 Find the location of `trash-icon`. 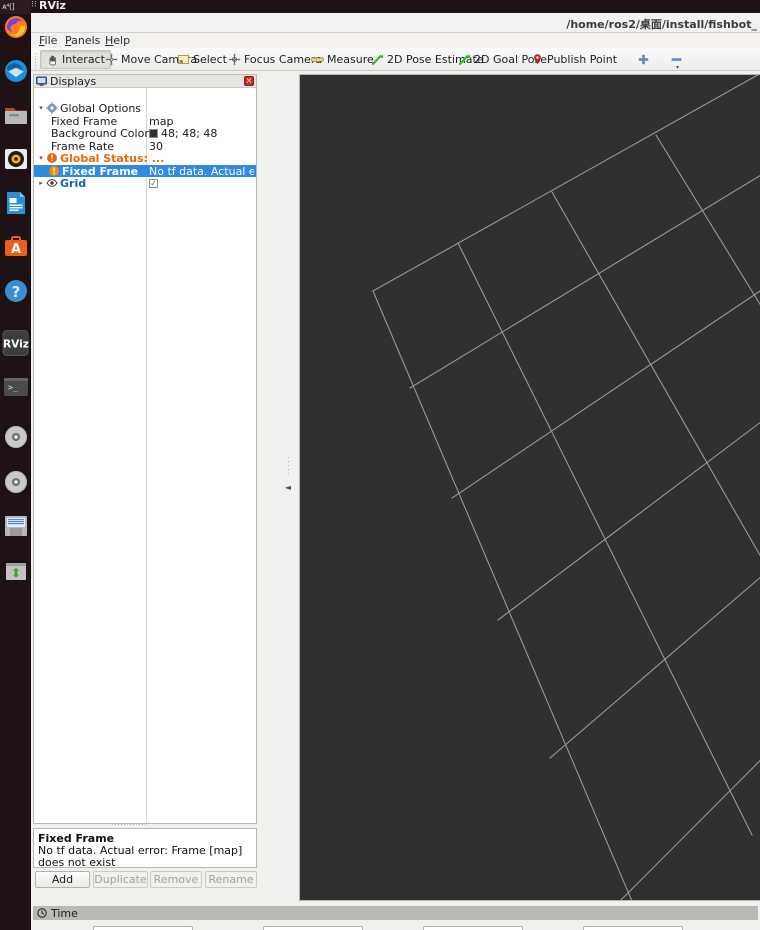

trash-icon is located at coordinates (16, 571).